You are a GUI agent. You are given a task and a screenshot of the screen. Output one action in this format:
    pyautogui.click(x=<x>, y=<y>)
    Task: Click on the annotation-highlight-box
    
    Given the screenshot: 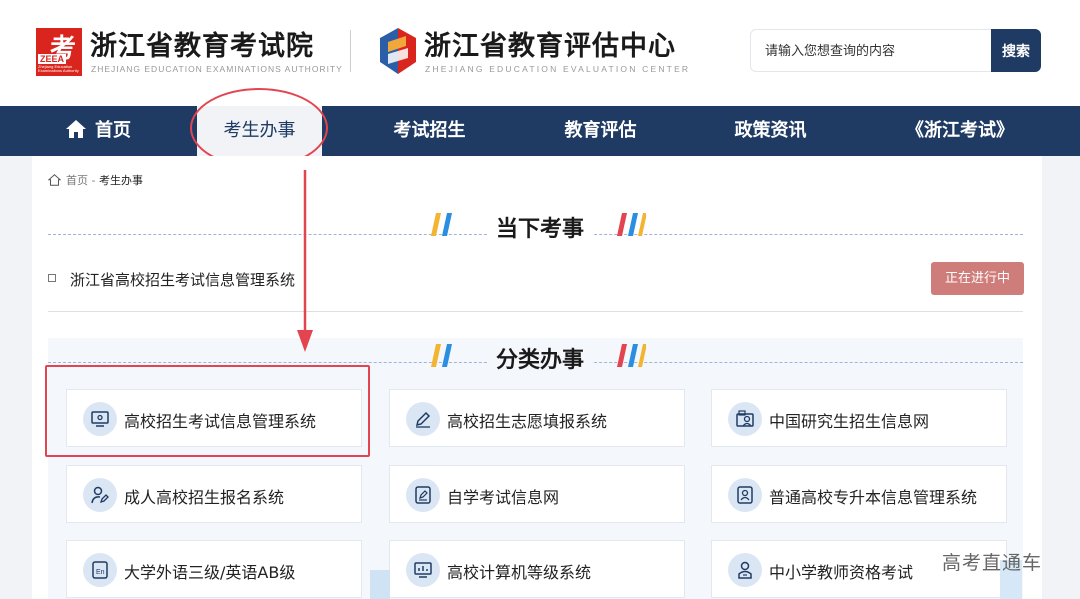 What is the action you would take?
    pyautogui.click(x=207, y=411)
    